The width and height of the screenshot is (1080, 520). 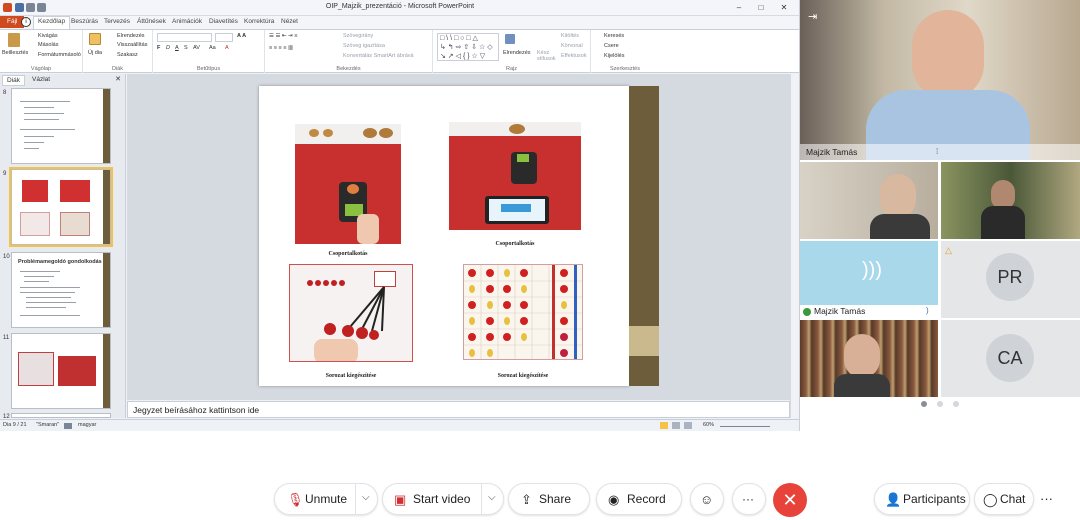 What do you see at coordinates (688, 425) in the screenshot?
I see `reading-view-icon` at bounding box center [688, 425].